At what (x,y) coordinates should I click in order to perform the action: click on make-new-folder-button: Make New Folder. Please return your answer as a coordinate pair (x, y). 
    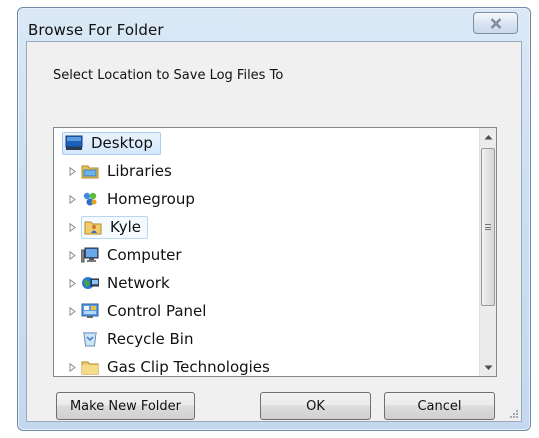
    Looking at the image, I should click on (125, 406).